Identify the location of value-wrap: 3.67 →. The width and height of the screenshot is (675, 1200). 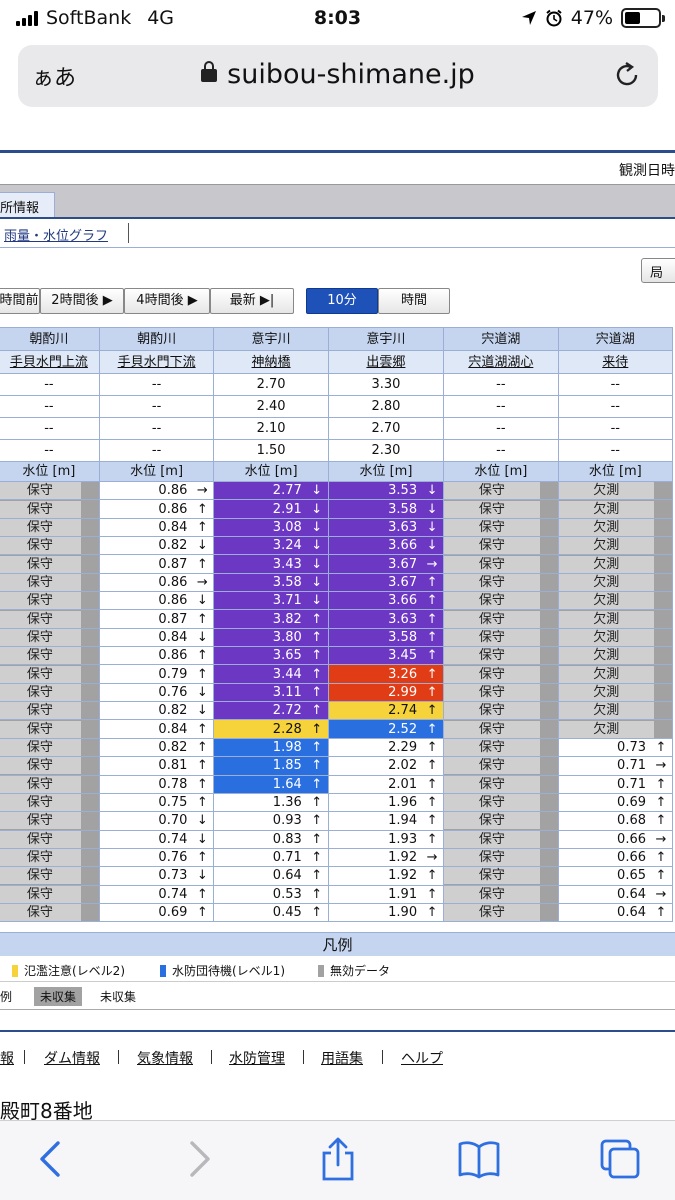
(385, 564).